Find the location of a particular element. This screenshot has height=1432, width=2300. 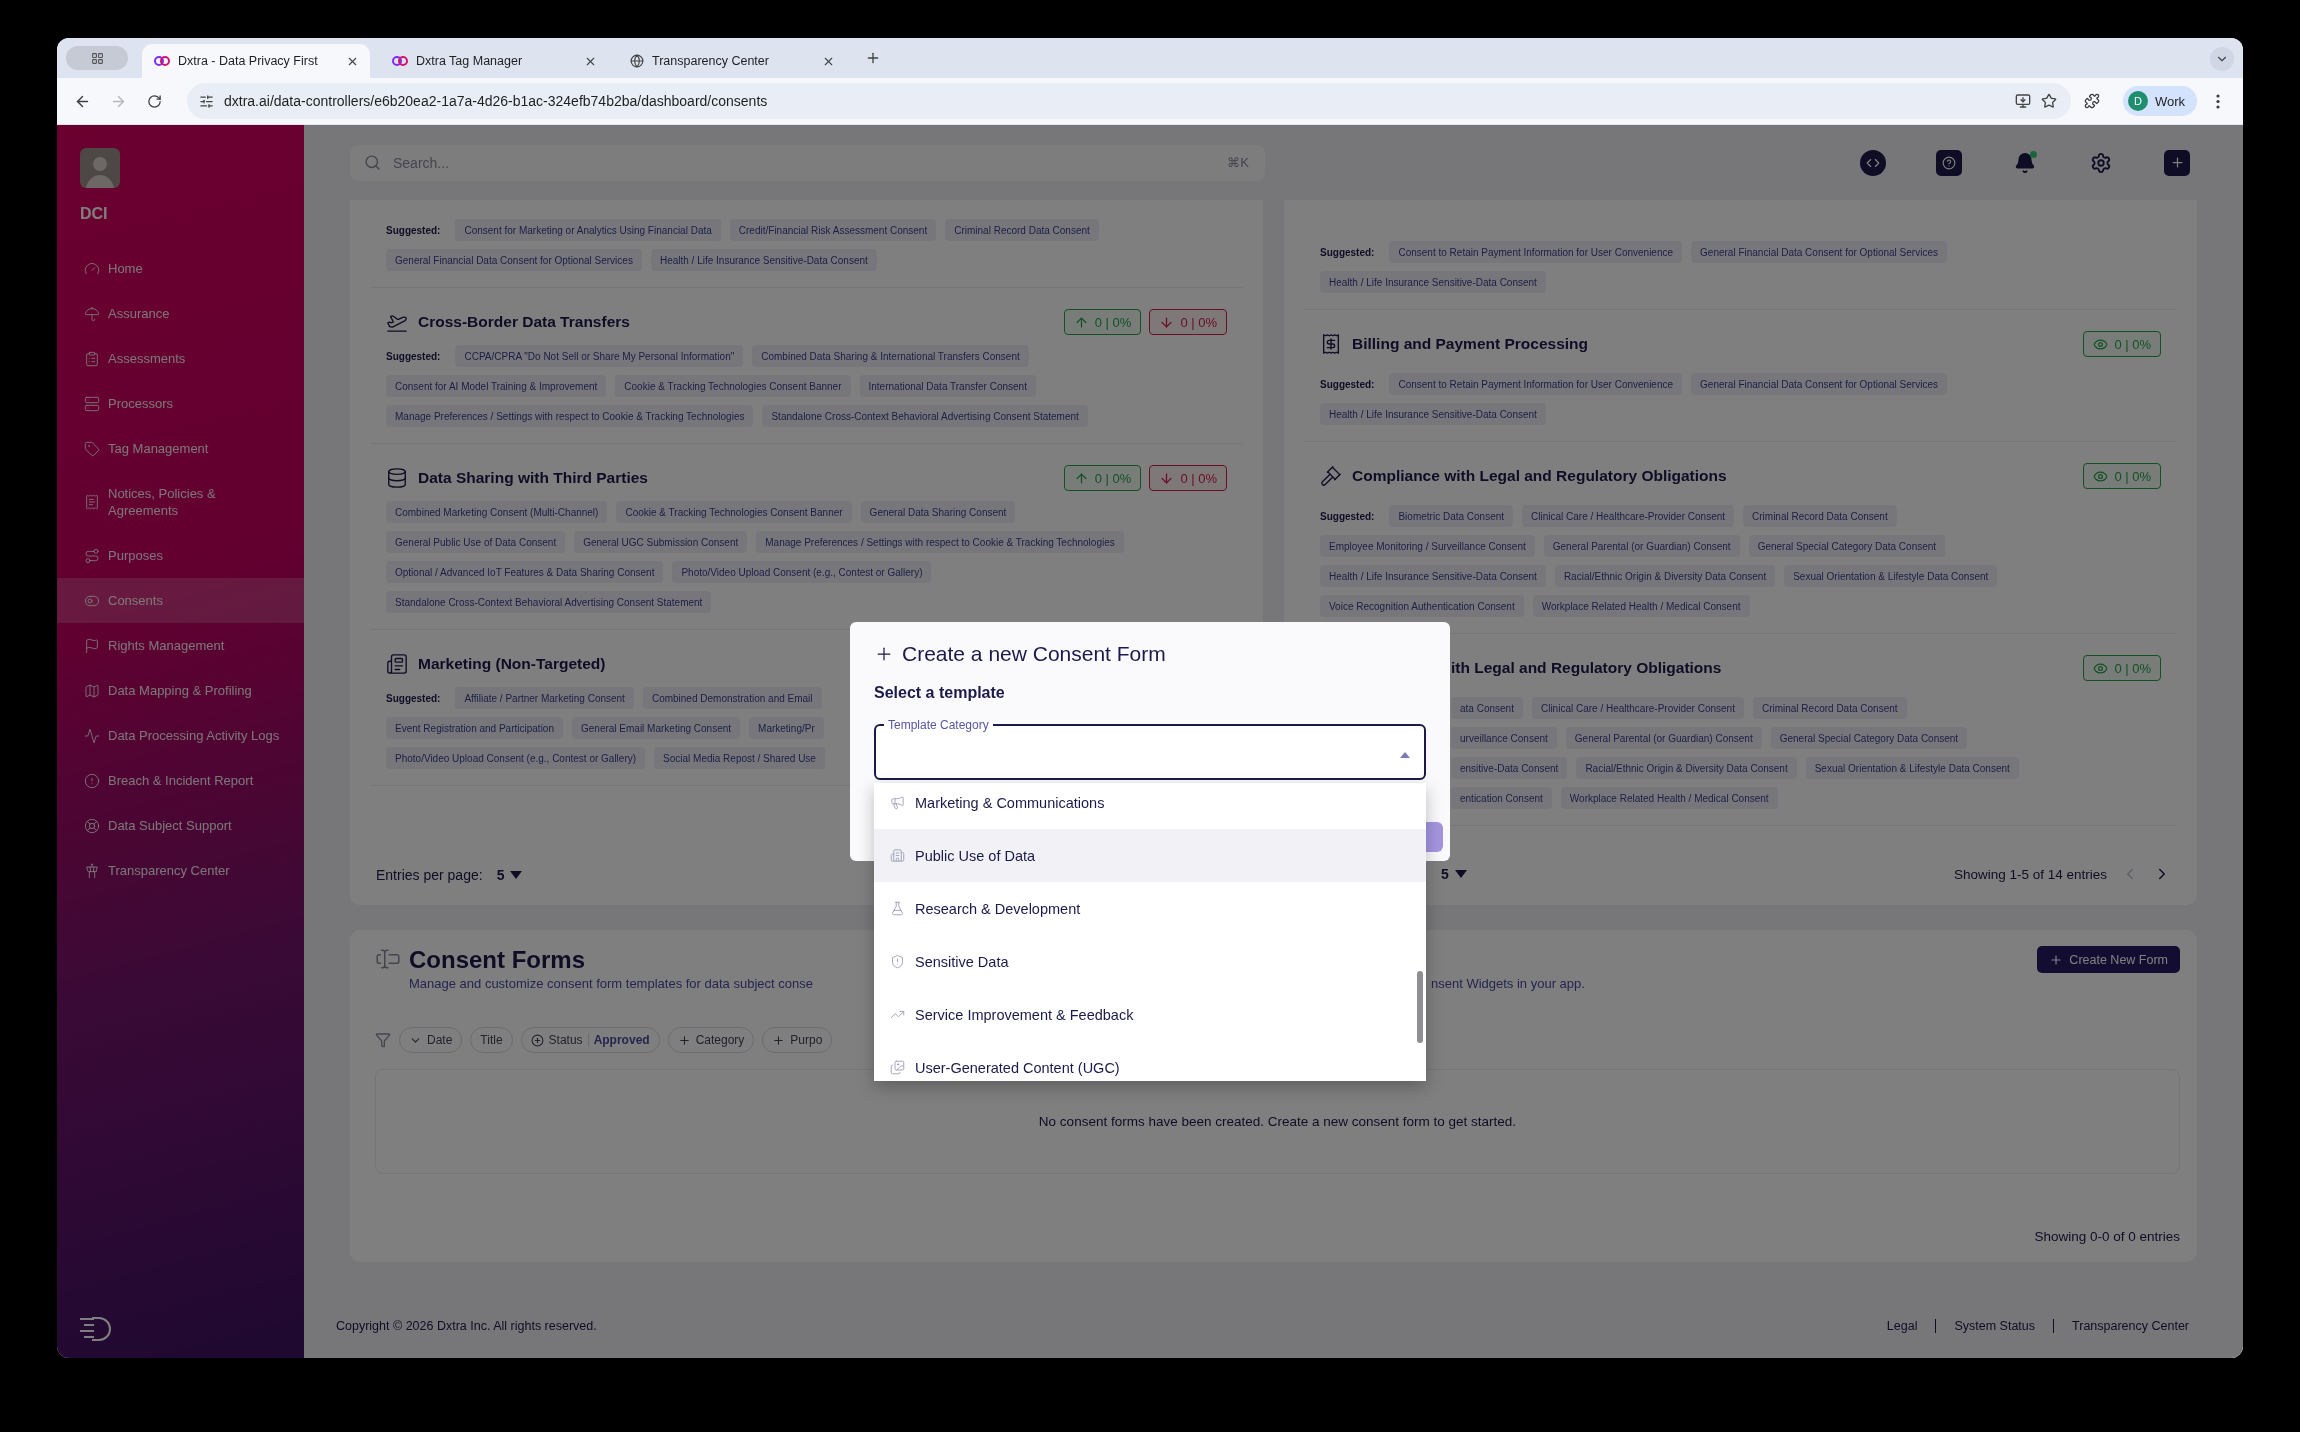

profile-button: D Work is located at coordinates (2159, 101).